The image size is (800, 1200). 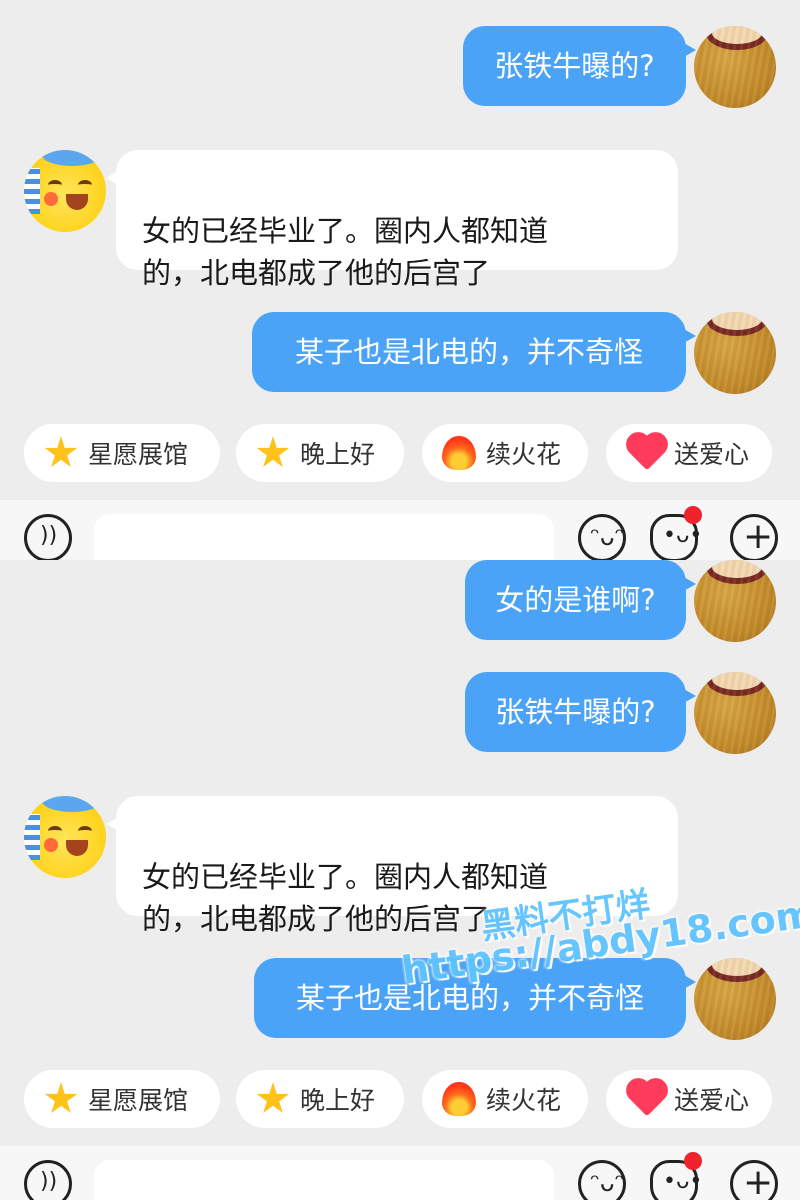 I want to click on message-bubble: 女的已经毕业了。圈内人都知道 的，北电都成了他的后宫了, so click(x=392, y=220).